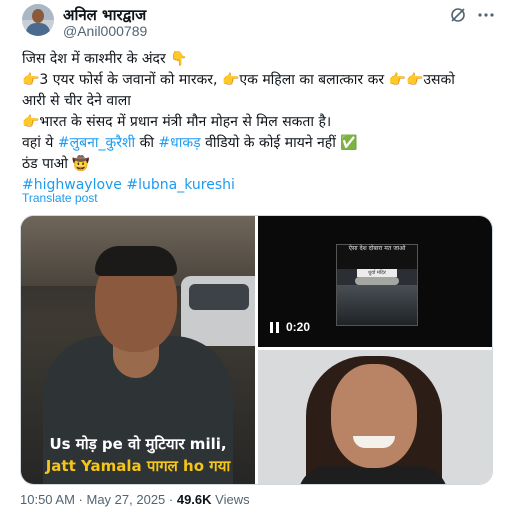 Image resolution: width=520 pixels, height=508 pixels. Describe the element at coordinates (60, 198) in the screenshot. I see `translate-post-link: Translate post` at that location.